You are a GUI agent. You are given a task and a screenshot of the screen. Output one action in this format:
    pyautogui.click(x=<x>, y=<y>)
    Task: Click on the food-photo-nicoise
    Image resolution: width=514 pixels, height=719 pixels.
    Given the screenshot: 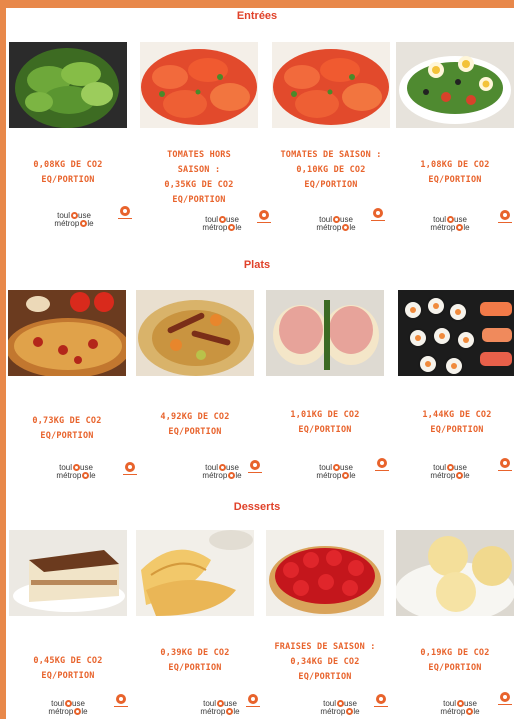 What is the action you would take?
    pyautogui.click(x=455, y=85)
    